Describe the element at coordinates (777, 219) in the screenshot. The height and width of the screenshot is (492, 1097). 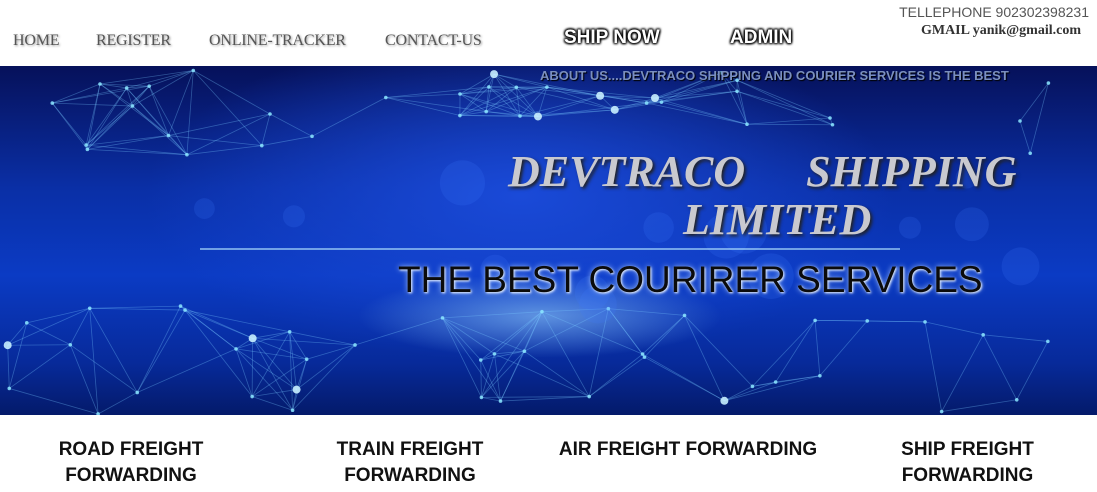
I see `hero-title-line2: LIMITED` at that location.